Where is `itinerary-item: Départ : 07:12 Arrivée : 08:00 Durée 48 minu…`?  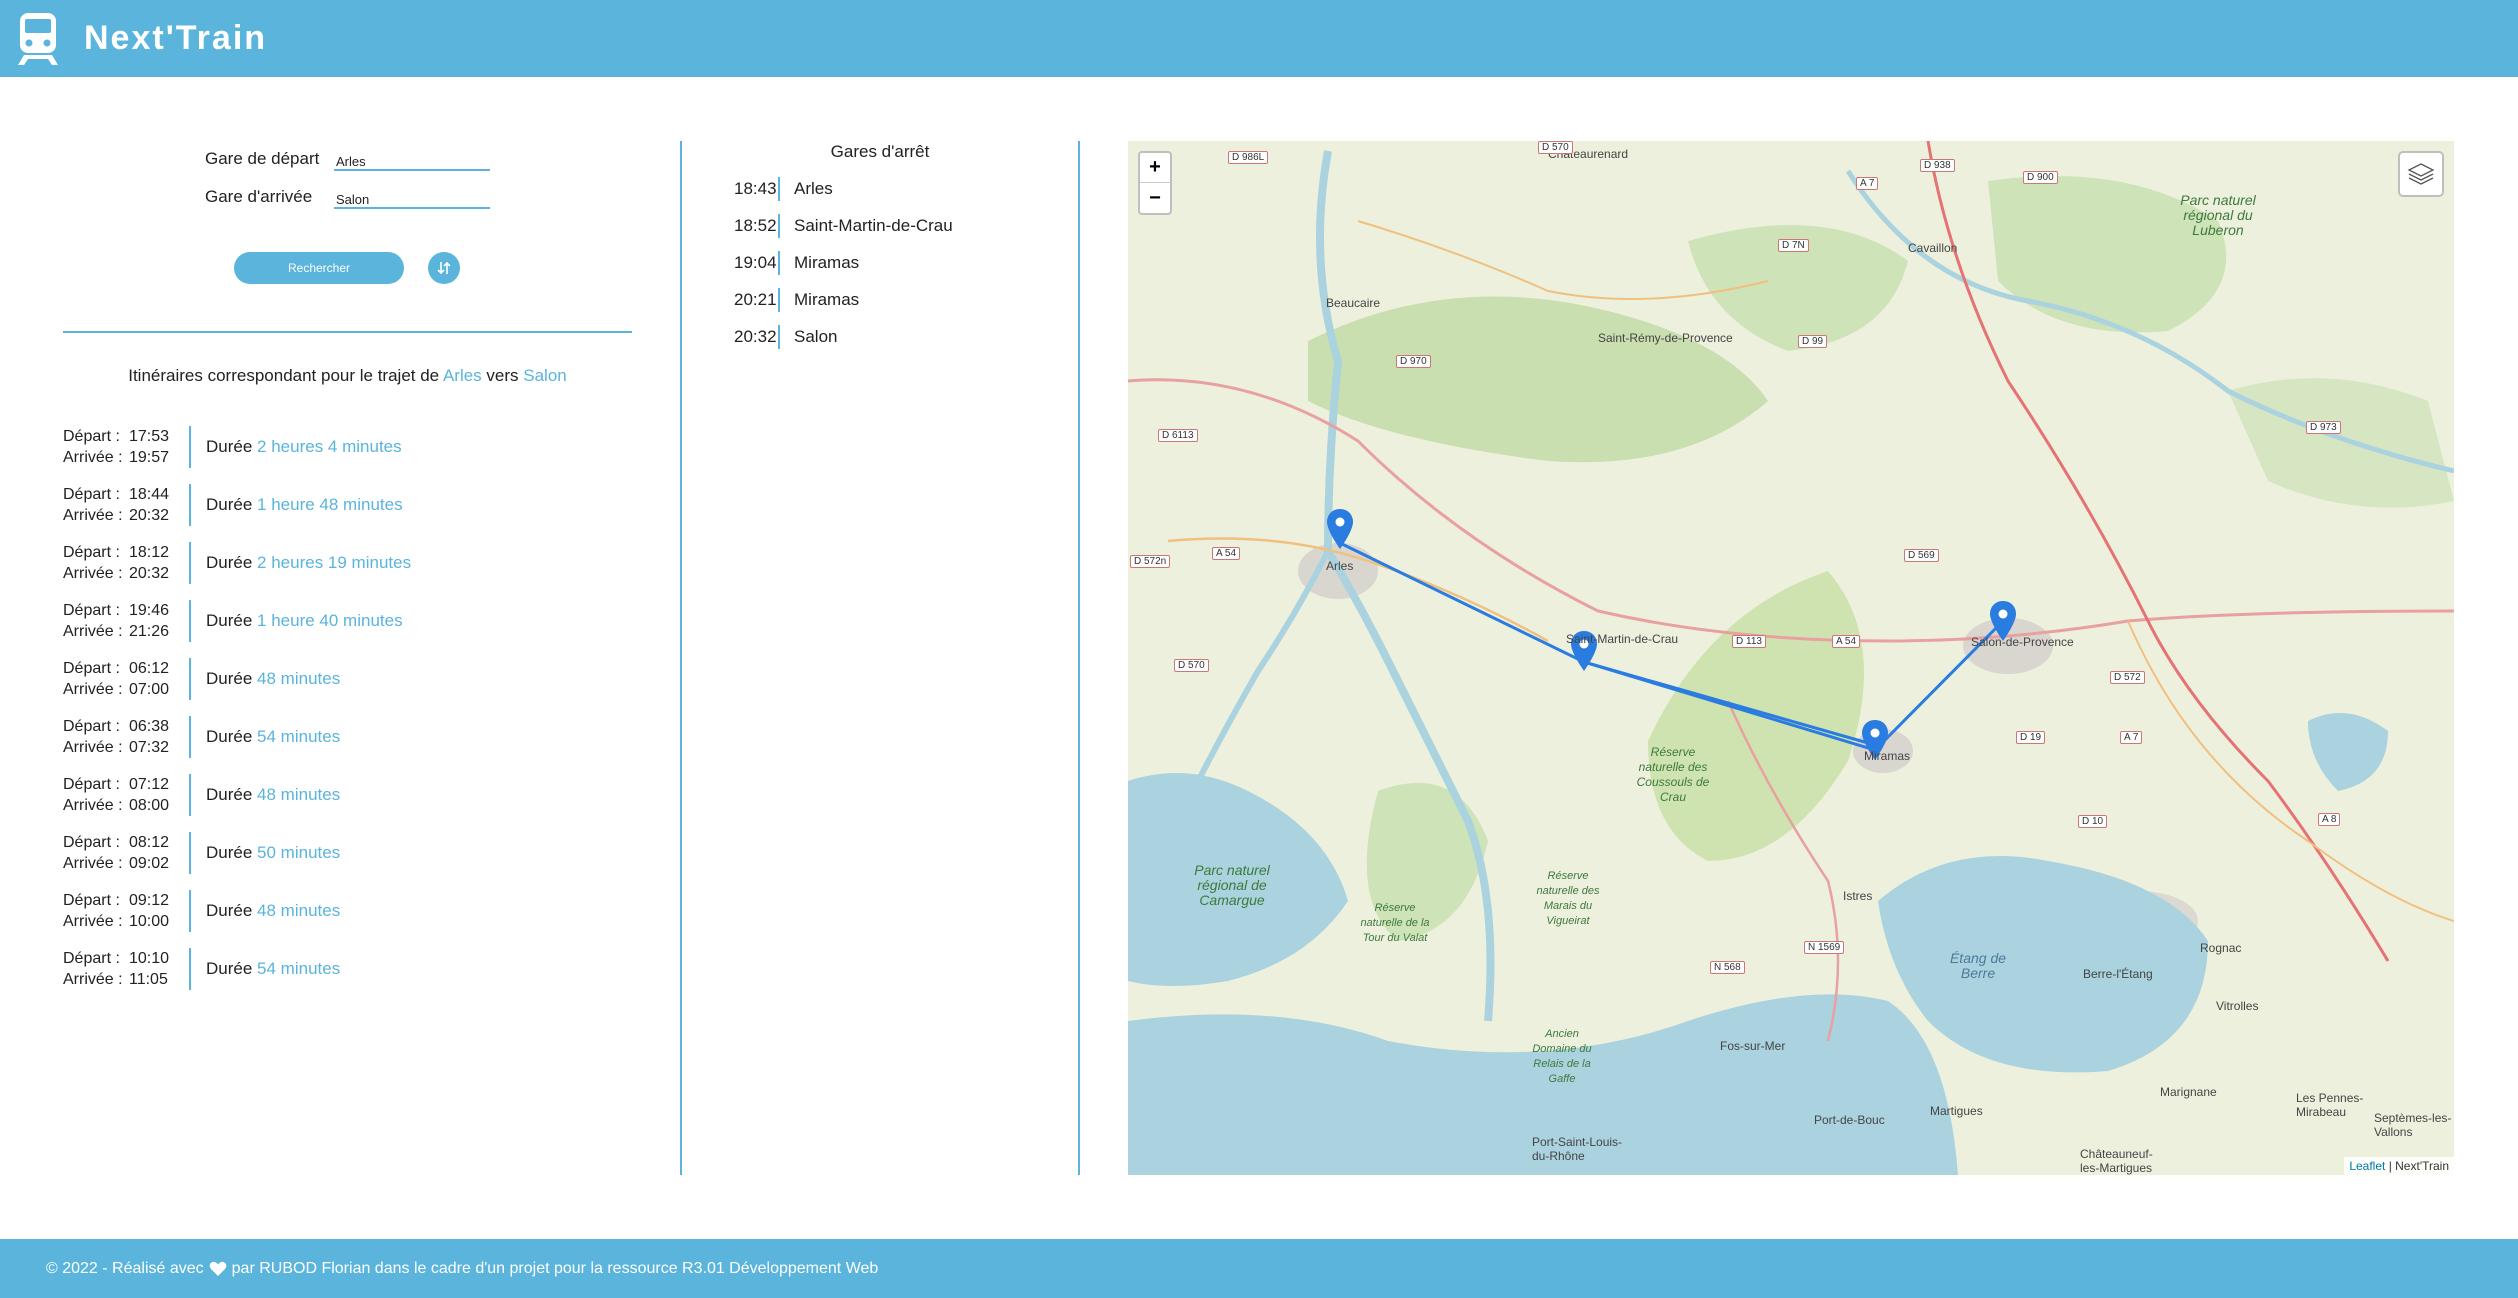 itinerary-item: Départ : 07:12 Arrivée : 08:00 Durée 48 minu… is located at coordinates (347, 795).